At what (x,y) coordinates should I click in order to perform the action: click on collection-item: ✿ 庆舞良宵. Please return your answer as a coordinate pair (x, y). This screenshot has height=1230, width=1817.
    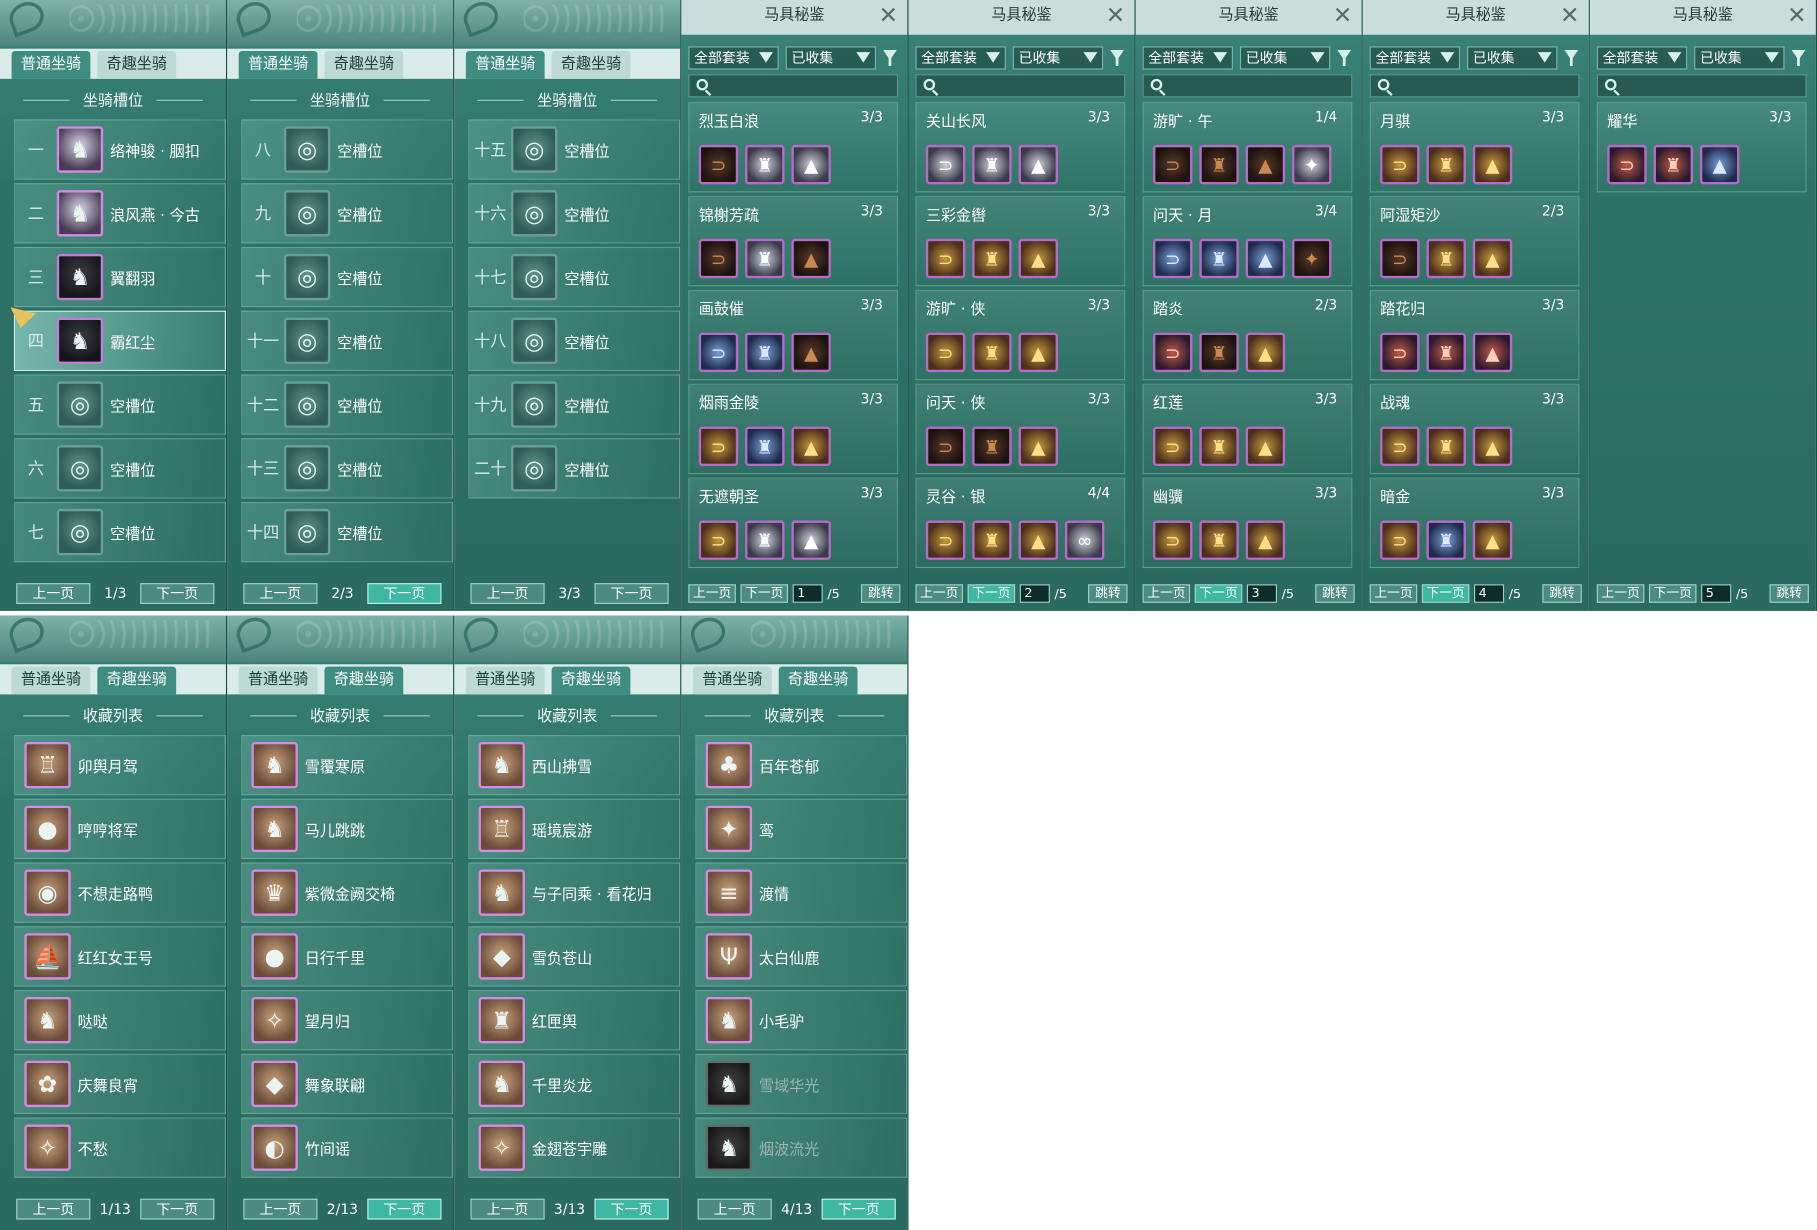
    Looking at the image, I should click on (119, 1084).